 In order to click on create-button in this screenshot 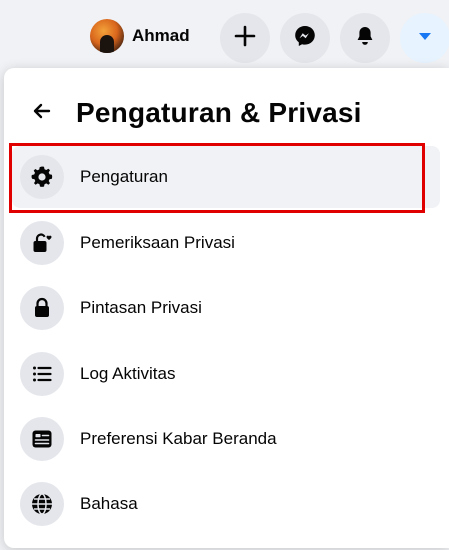, I will do `click(245, 38)`.